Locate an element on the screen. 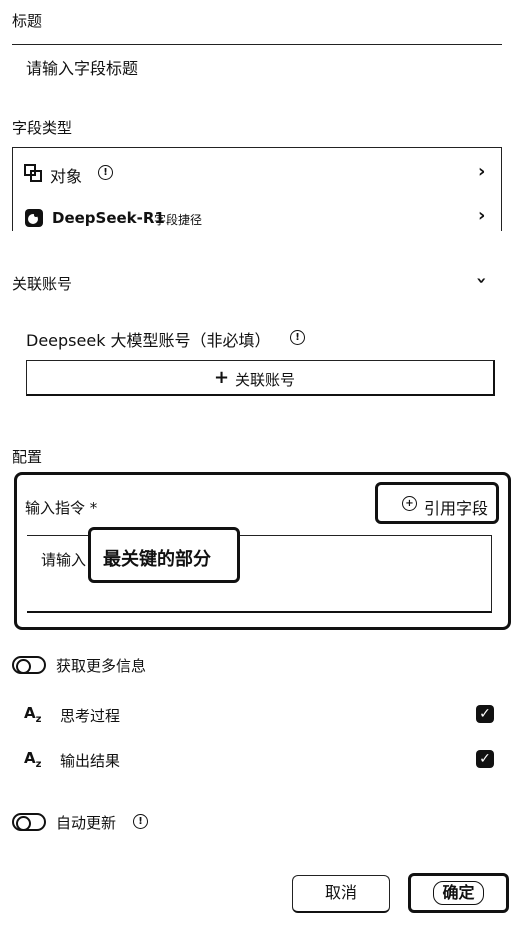 The width and height of the screenshot is (513, 935). account-title: Deepseek 大模型账号（非必填） is located at coordinates (148, 340).